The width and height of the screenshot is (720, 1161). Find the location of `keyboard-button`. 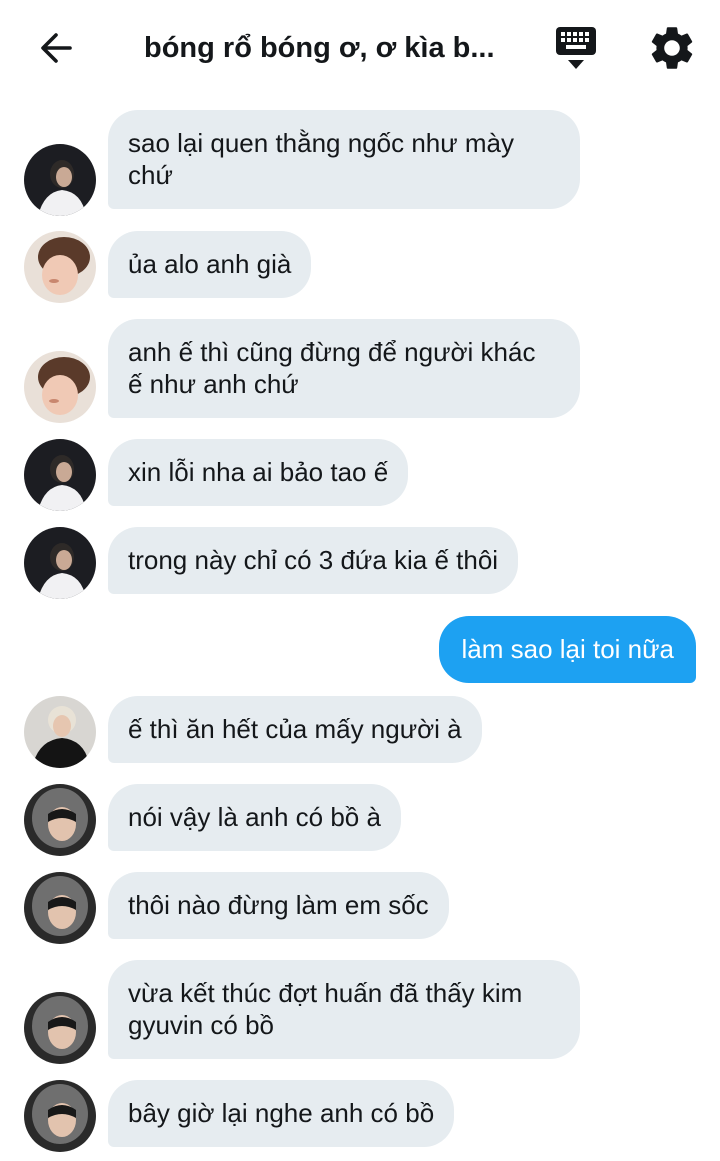

keyboard-button is located at coordinates (576, 48).